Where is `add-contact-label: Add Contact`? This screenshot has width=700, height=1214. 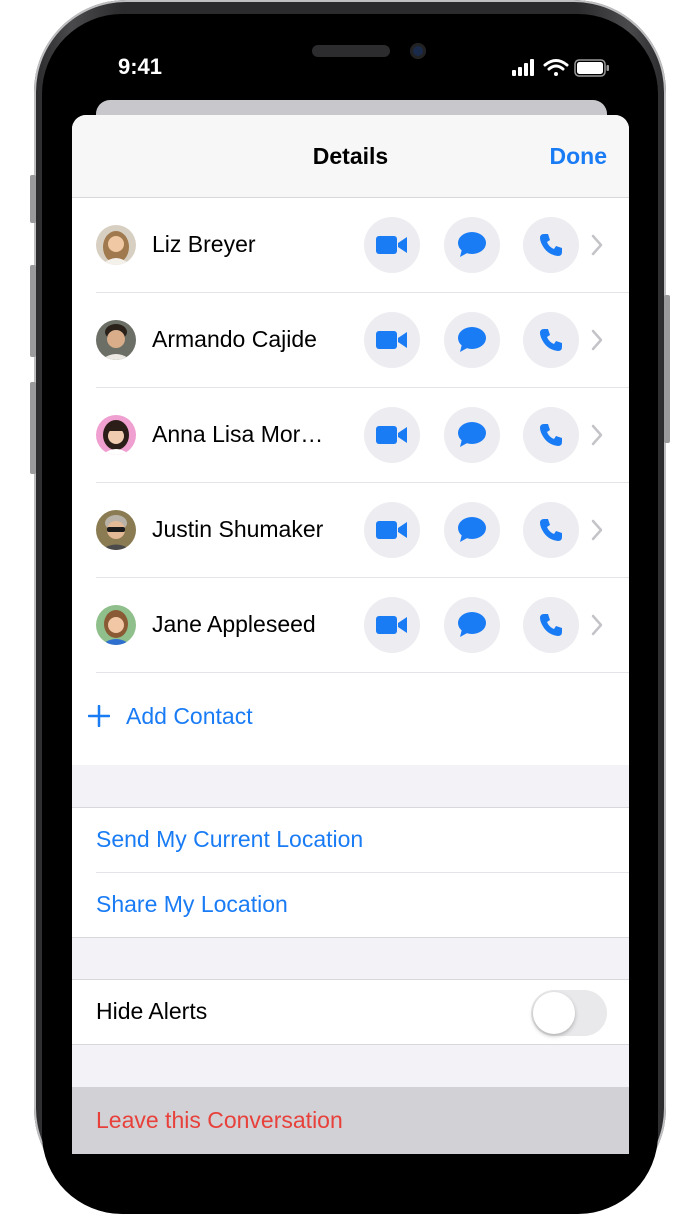 add-contact-label: Add Contact is located at coordinates (189, 716).